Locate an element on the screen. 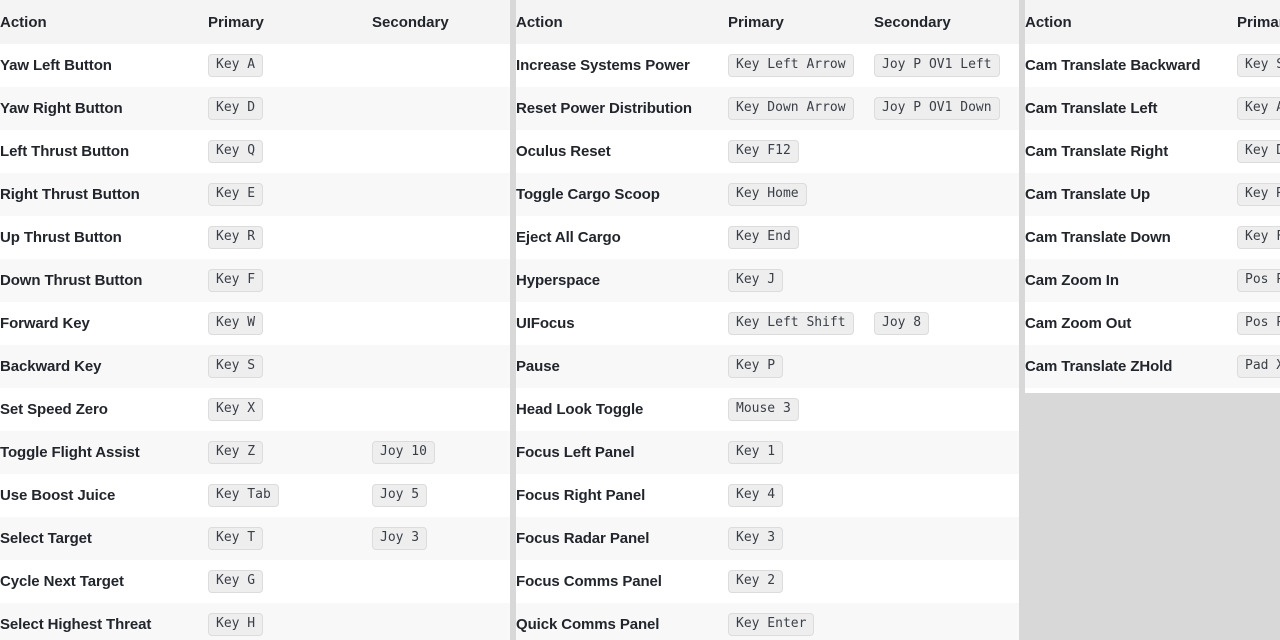  table-row: Toggle Cargo Scoop Key Home is located at coordinates (767, 194).